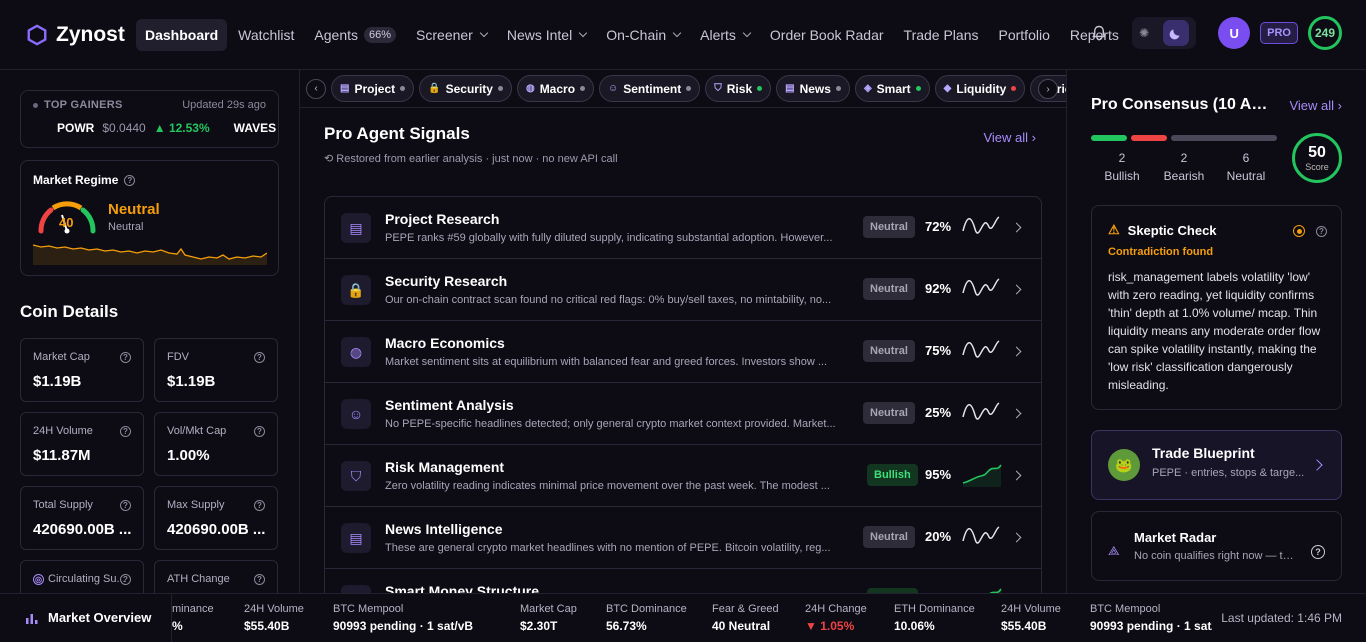  What do you see at coordinates (182, 34) in the screenshot?
I see `nav-dashboard: Dashboard` at bounding box center [182, 34].